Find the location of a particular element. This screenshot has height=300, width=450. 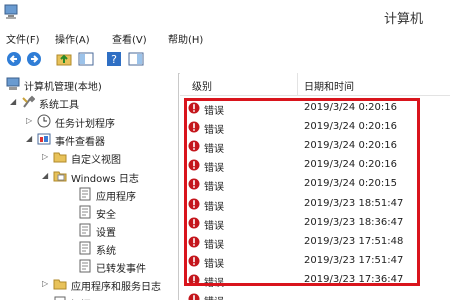

properties-pane-icon is located at coordinates (136, 59).